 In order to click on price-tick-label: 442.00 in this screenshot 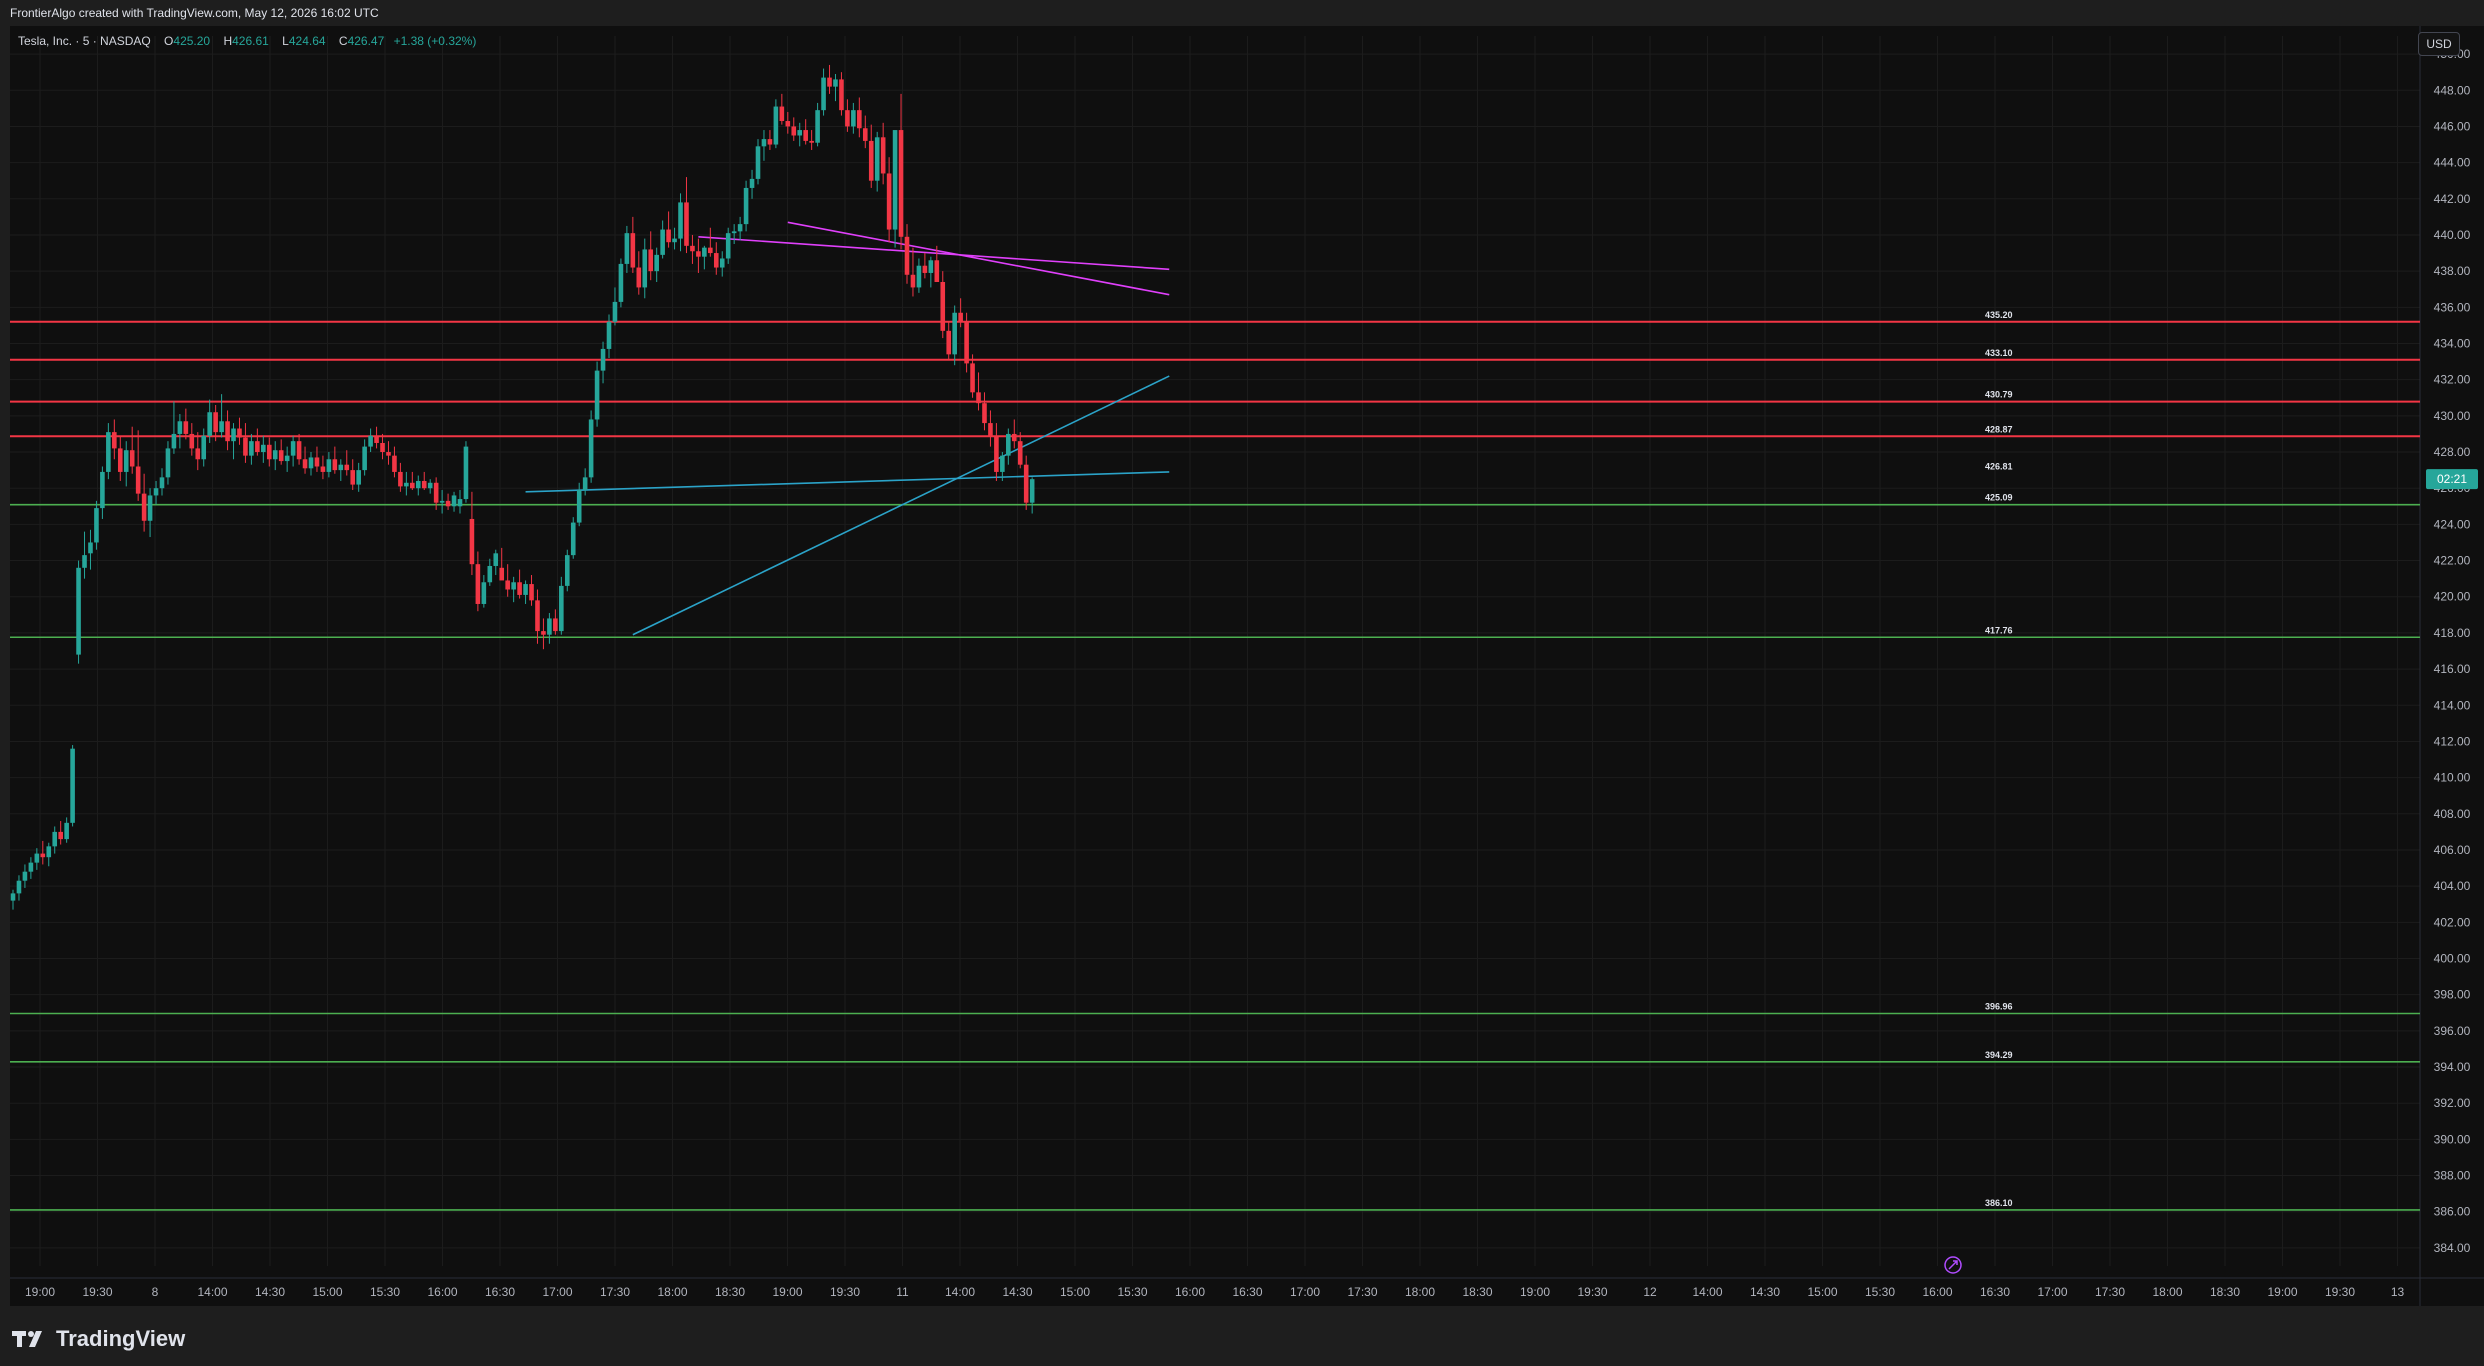, I will do `click(2452, 199)`.